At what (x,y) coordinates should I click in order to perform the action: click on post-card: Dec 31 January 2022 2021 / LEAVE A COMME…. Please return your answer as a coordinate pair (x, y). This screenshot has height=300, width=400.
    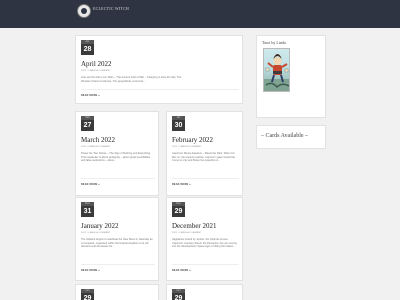
    Looking at the image, I should click on (117, 239).